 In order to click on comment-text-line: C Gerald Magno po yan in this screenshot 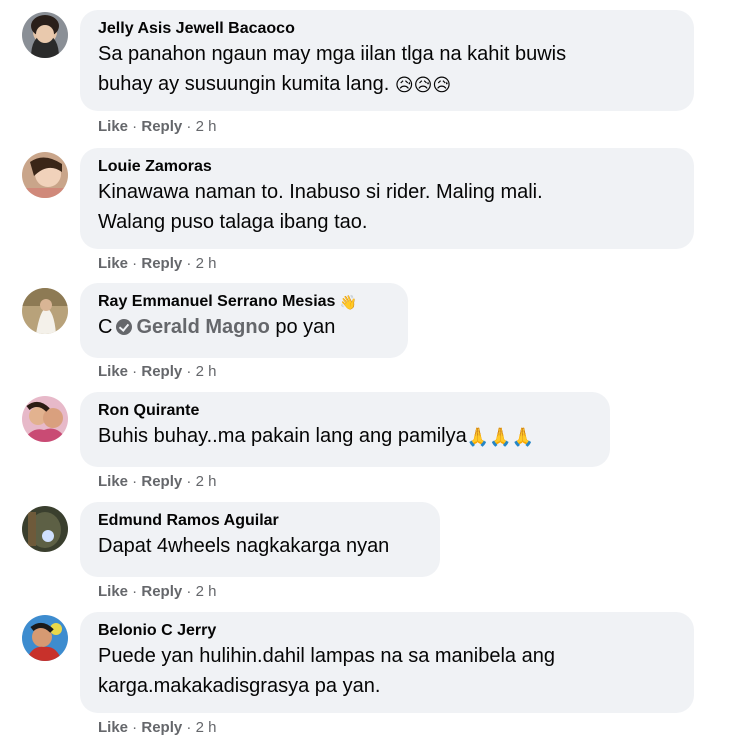, I will do `click(217, 327)`.